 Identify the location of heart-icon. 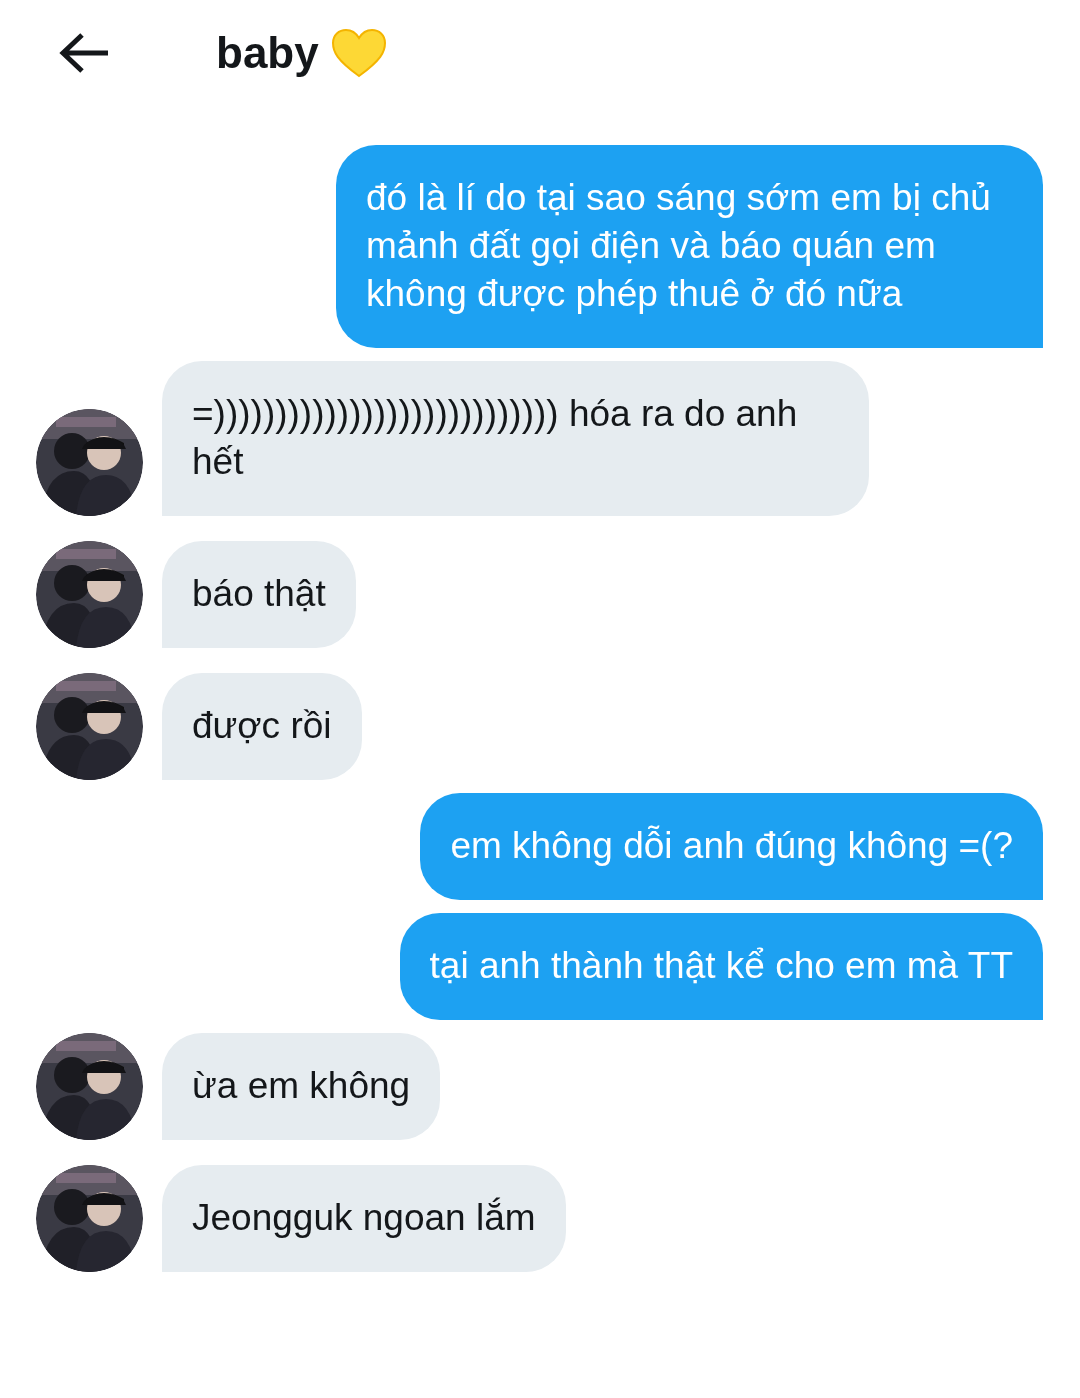
(358, 52).